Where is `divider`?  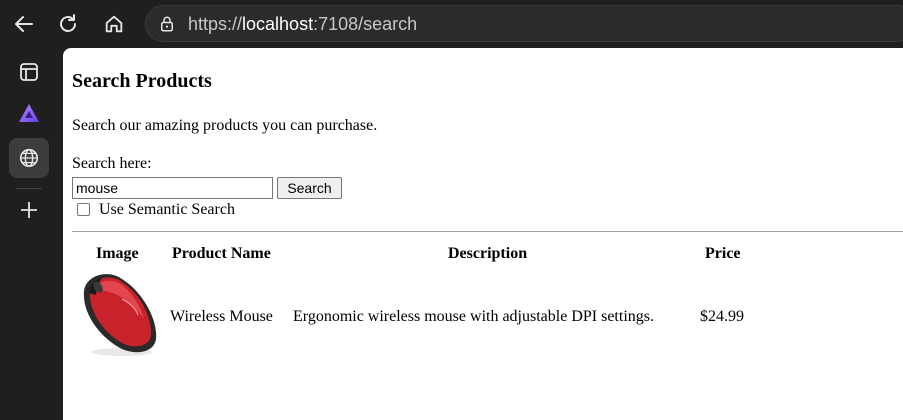 divider is located at coordinates (487, 231).